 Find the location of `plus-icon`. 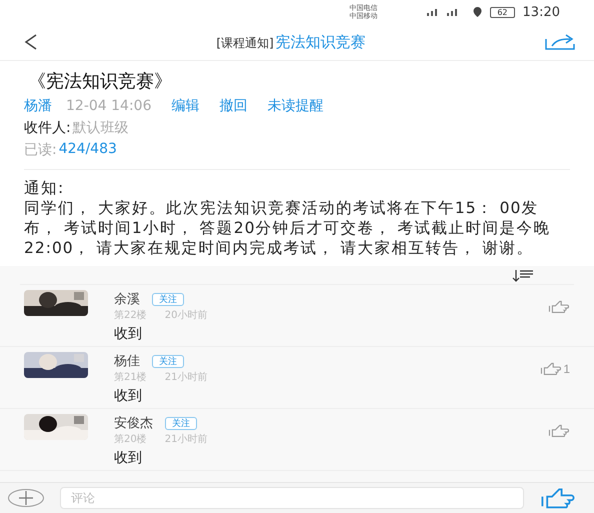

plus-icon is located at coordinates (26, 498).